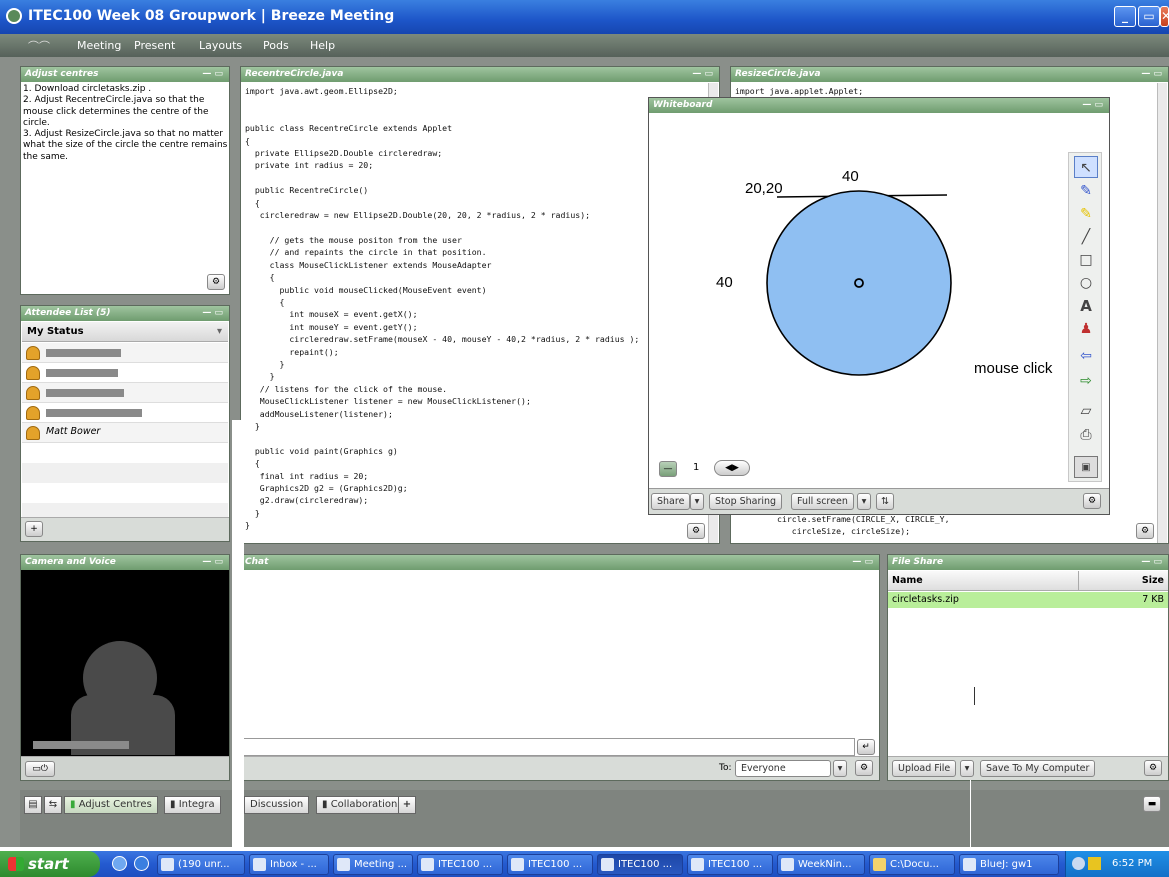 The height and width of the screenshot is (877, 1169). What do you see at coordinates (1086, 329) in the screenshot?
I see `stamp-icon: ♟` at bounding box center [1086, 329].